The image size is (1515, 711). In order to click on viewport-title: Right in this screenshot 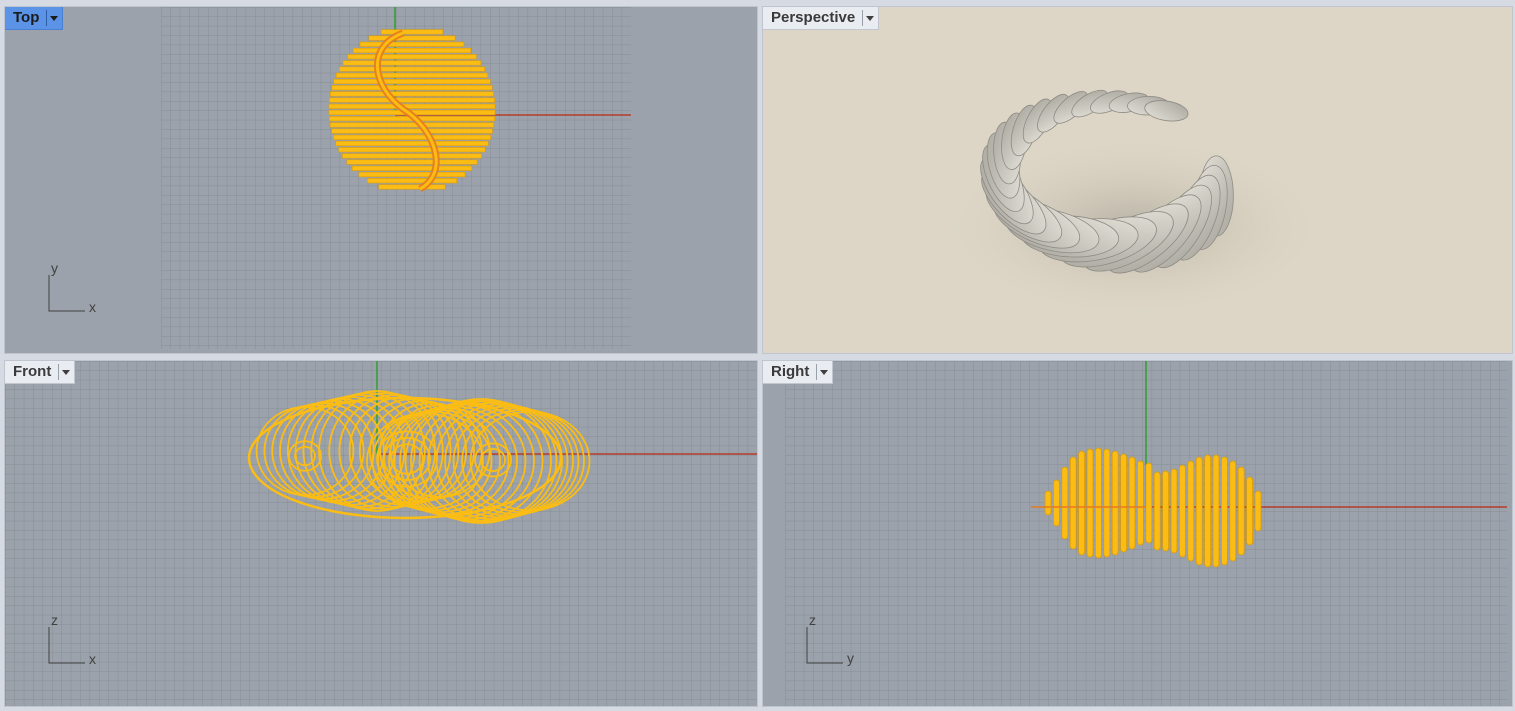, I will do `click(789, 372)`.